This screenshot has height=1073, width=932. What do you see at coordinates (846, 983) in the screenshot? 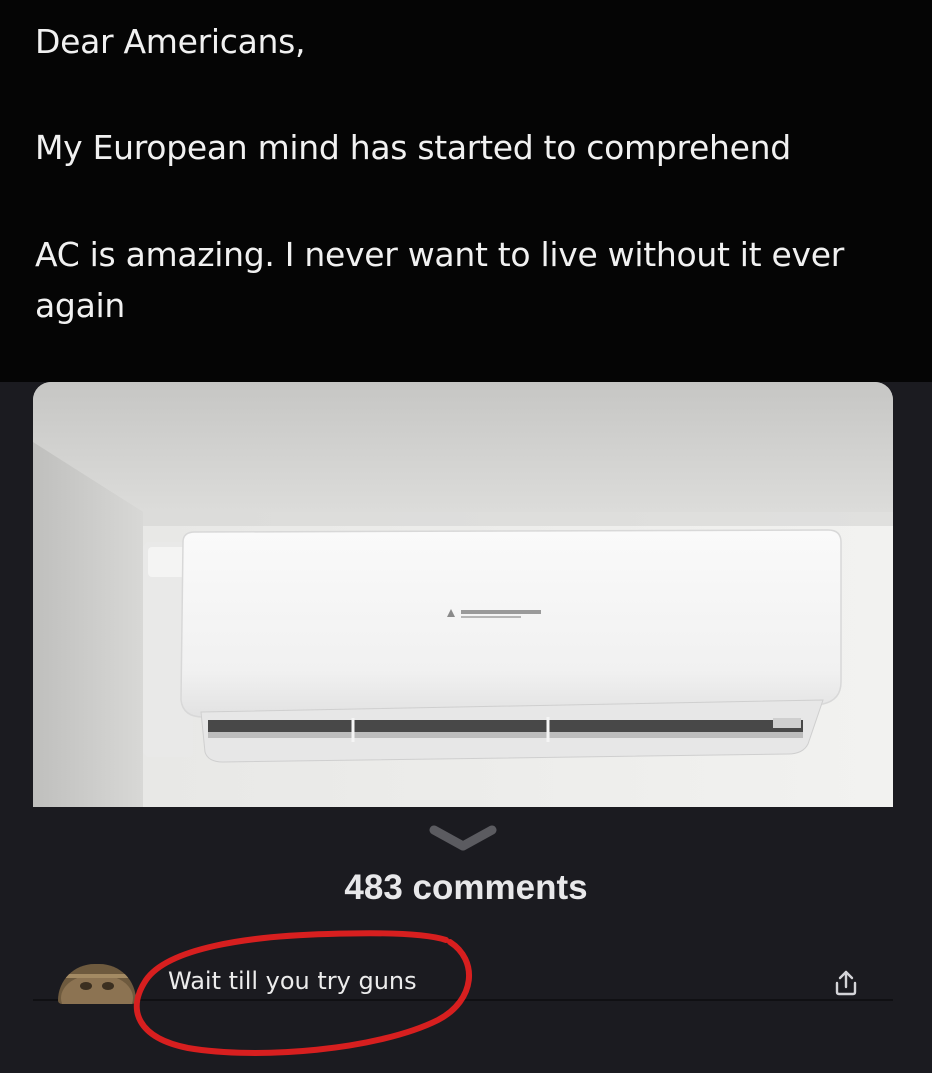
I see `share-icon` at bounding box center [846, 983].